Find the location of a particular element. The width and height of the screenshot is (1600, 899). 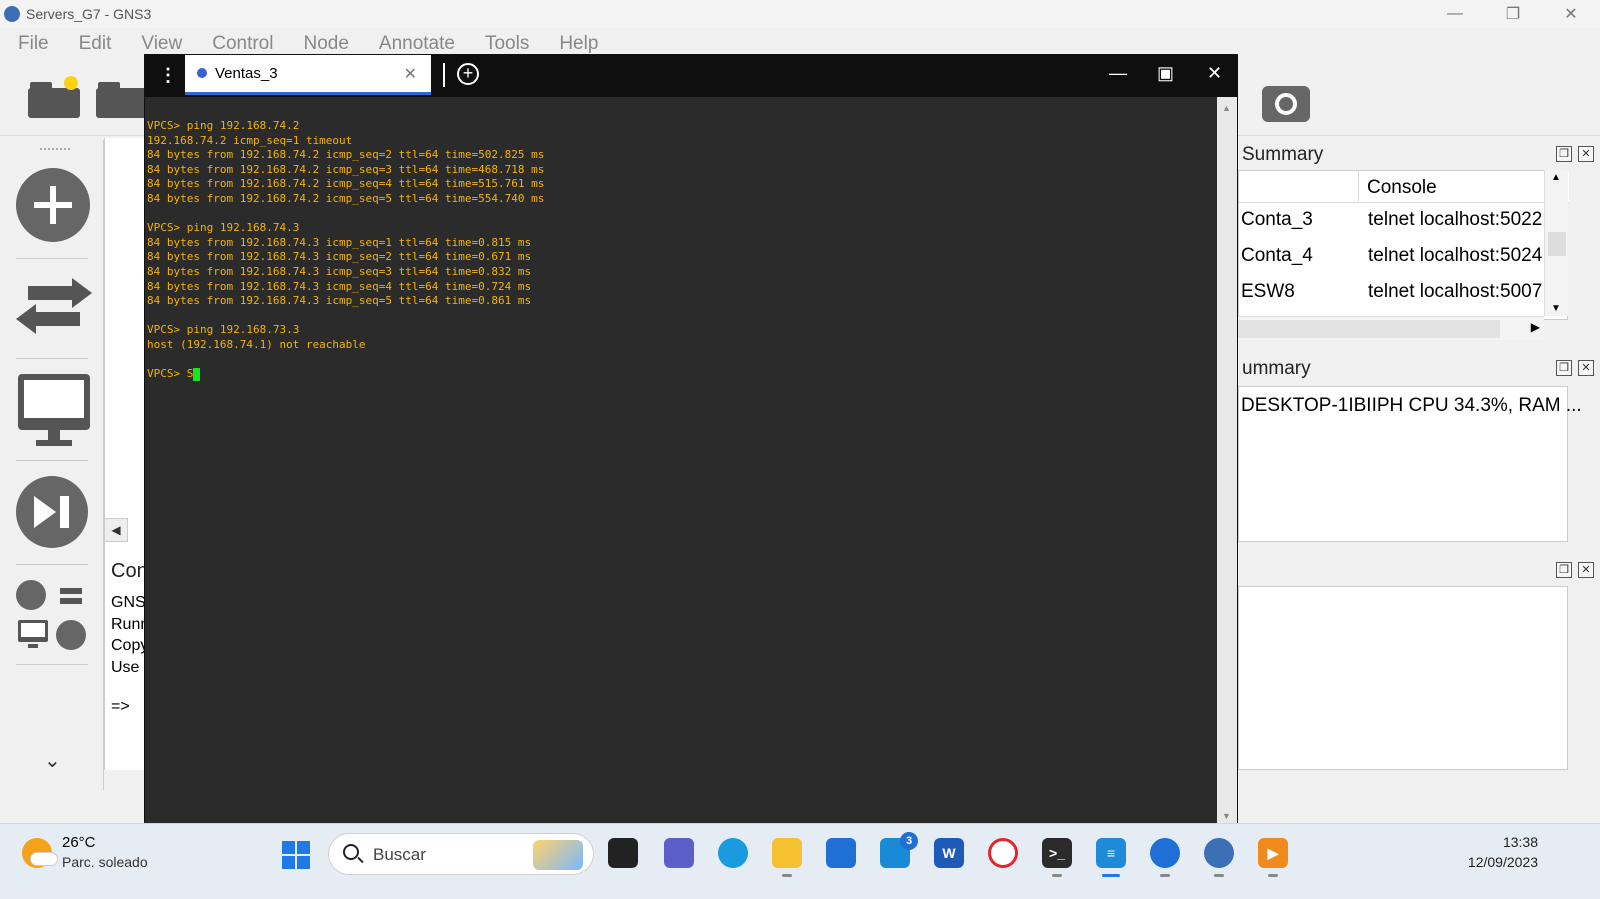

terminal-line: host (192.168.74.1) not reachable is located at coordinates (256, 344).